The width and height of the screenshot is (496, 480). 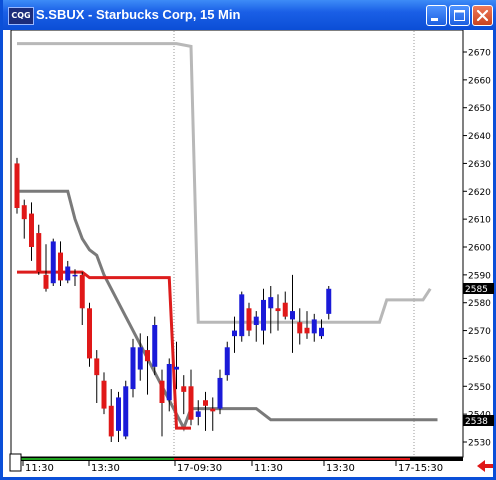 What do you see at coordinates (15, 462) in the screenshot?
I see `scroll-handle` at bounding box center [15, 462].